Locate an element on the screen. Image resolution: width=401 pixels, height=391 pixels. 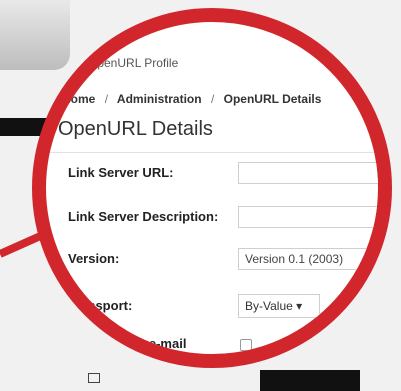
version-input: Version 0.1 (2003) is located at coordinates (308, 259).